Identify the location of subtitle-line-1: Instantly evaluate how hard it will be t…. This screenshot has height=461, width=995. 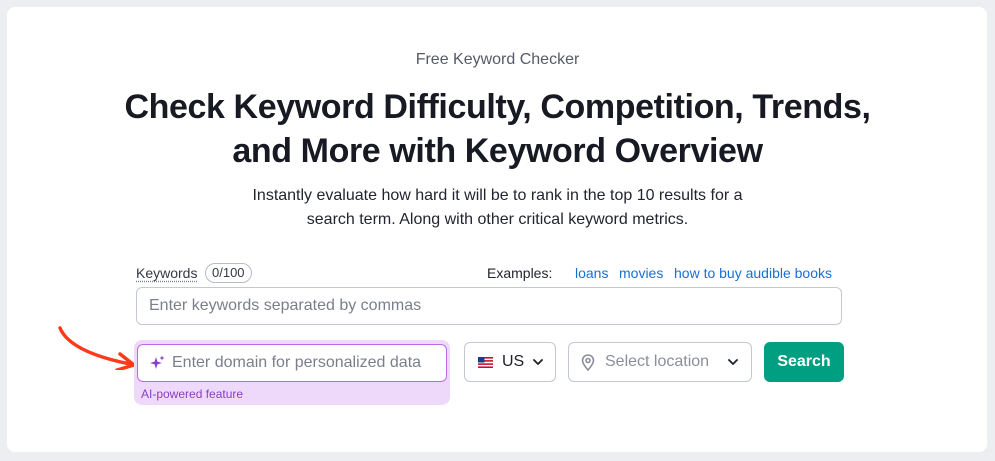
(497, 195).